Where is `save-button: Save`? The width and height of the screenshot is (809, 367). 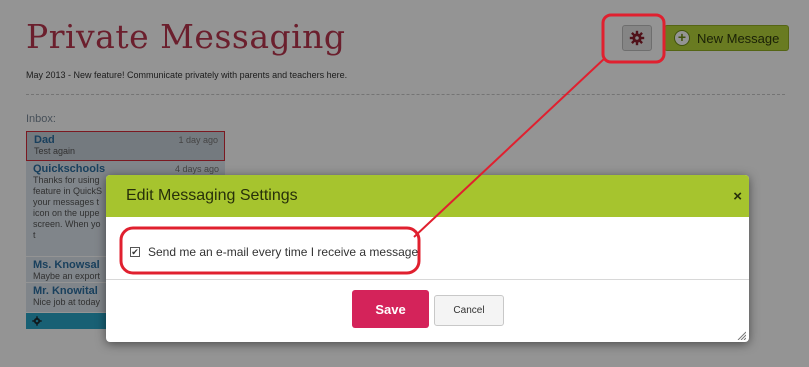
save-button: Save is located at coordinates (390, 309).